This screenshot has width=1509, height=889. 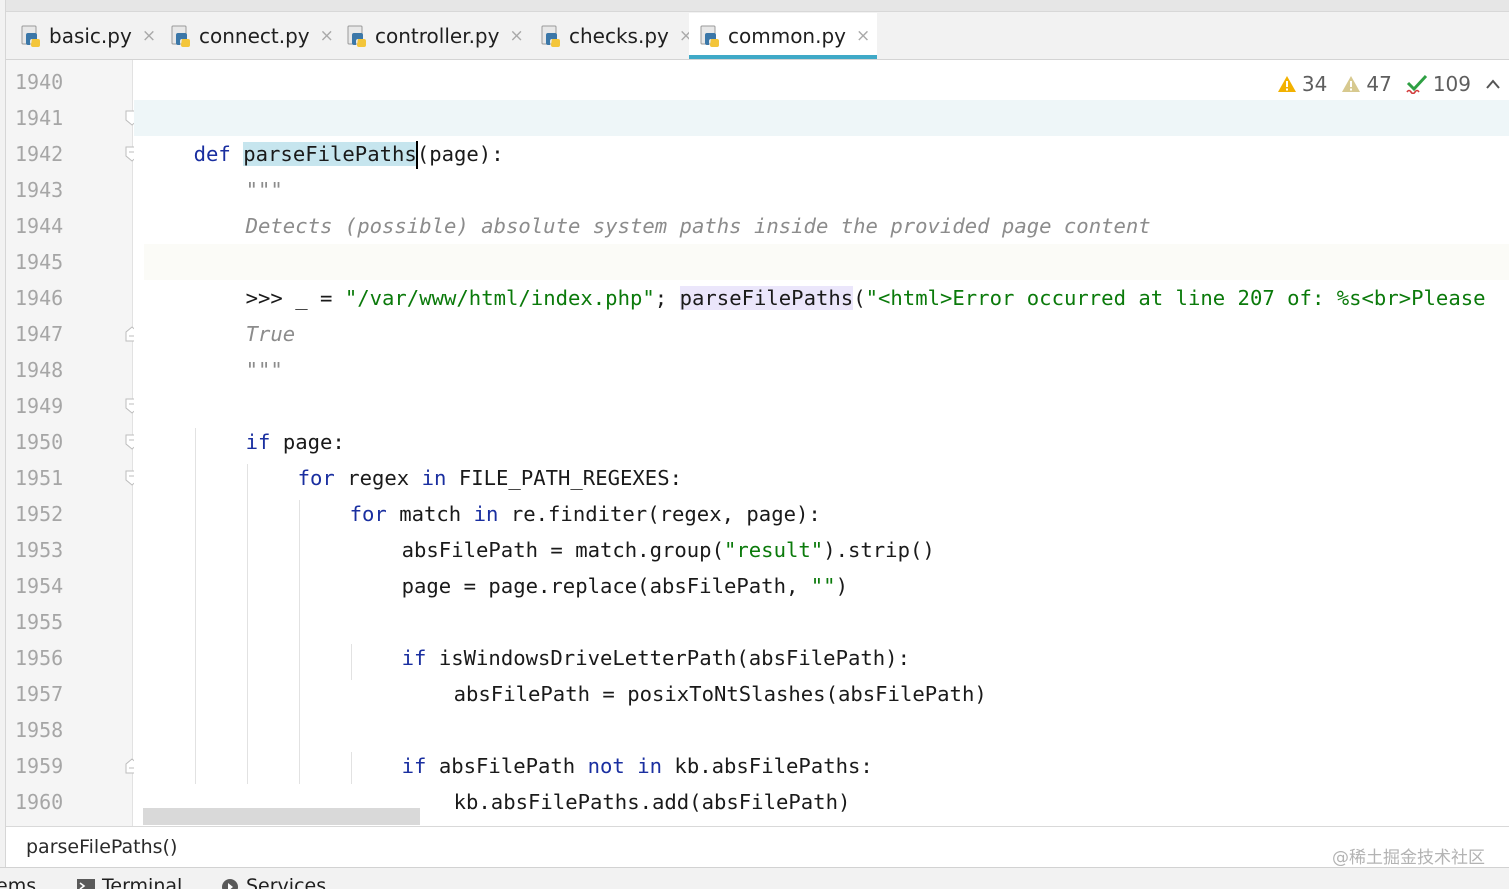 What do you see at coordinates (460, 154) in the screenshot?
I see `code-text: (page):` at bounding box center [460, 154].